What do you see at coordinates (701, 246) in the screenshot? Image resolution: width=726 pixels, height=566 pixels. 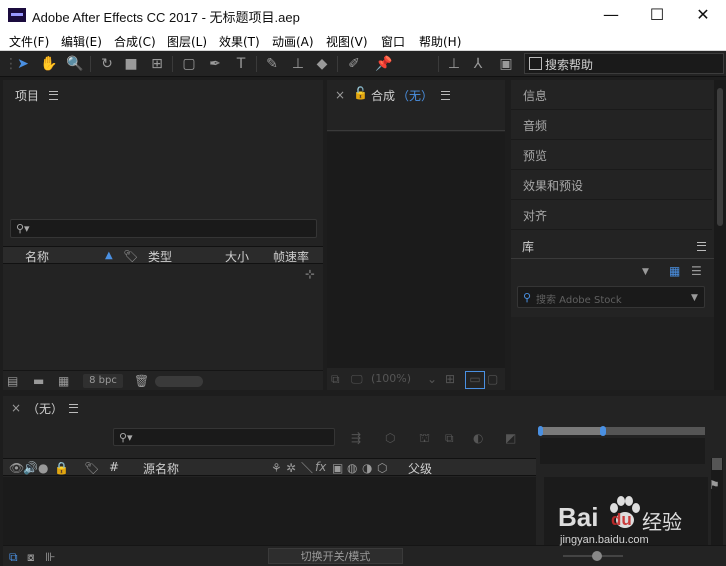 I see `library-panel-menu-icon` at bounding box center [701, 246].